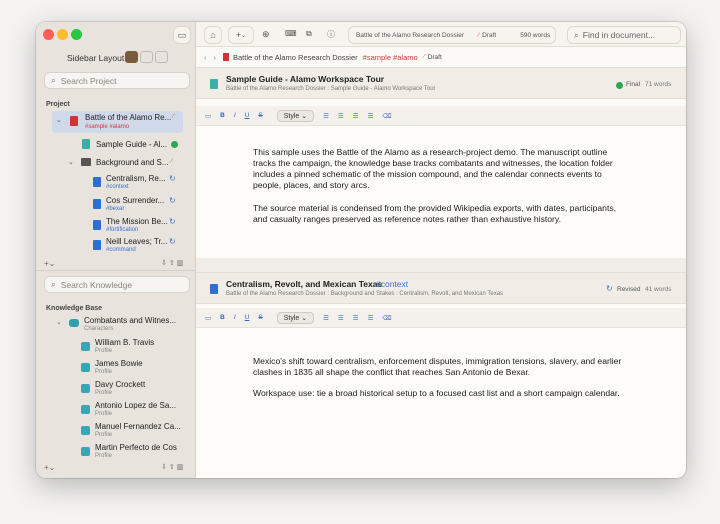 The height and width of the screenshot is (524, 720). Describe the element at coordinates (116, 164) in the screenshot. I see `project-item-background: ⌄ Background and S... ∕` at that location.